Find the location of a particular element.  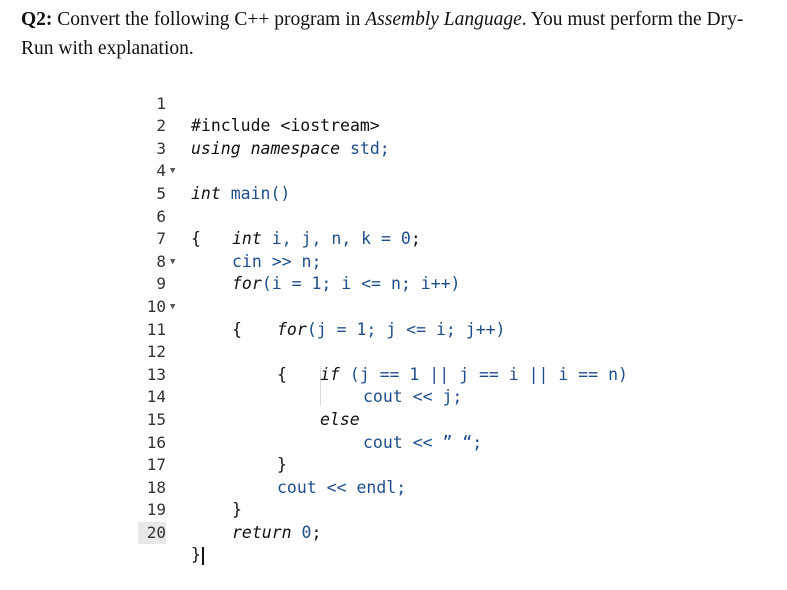

code-line-16: 16 } is located at coordinates (420, 442).